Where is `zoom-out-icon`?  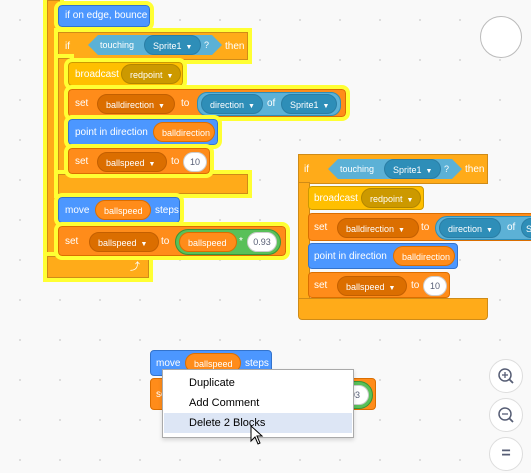 zoom-out-icon is located at coordinates (506, 415).